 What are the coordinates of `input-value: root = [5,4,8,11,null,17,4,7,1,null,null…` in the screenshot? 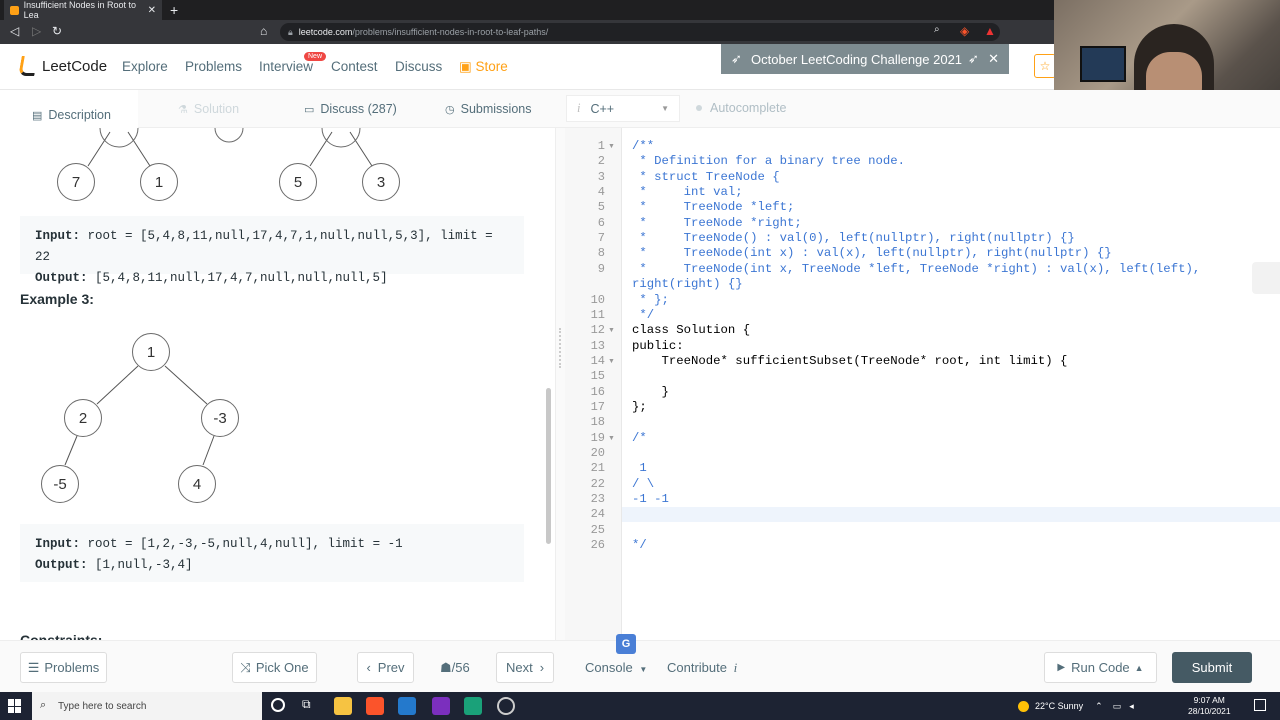 It's located at (264, 246).